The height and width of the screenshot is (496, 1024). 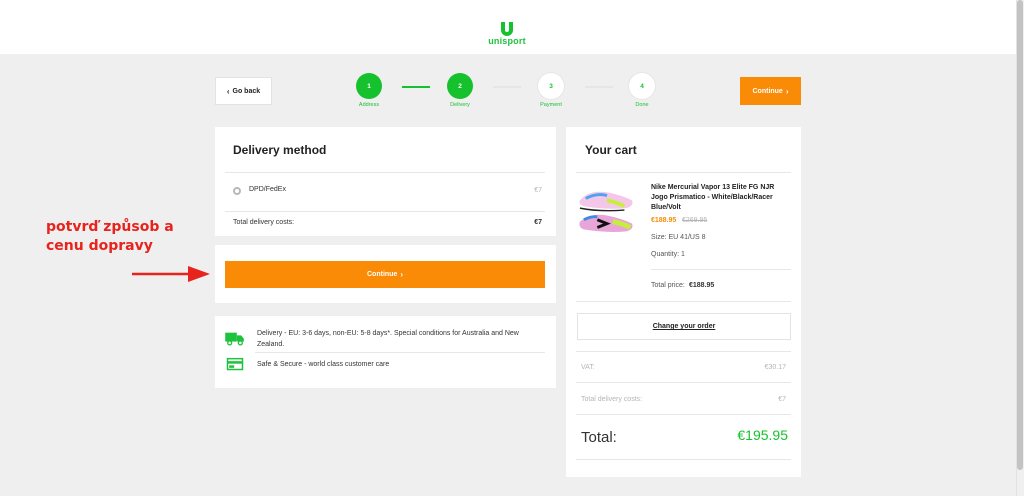 I want to click on product-size: Size: EU 41/US 8, so click(x=678, y=237).